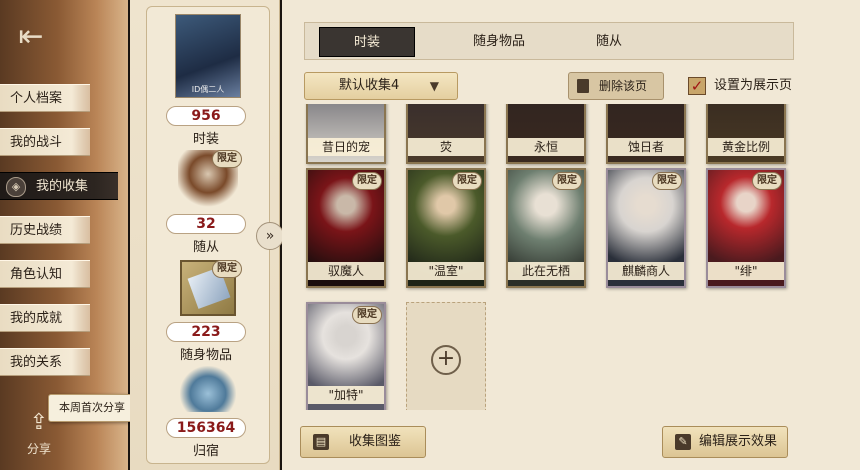 This screenshot has height=470, width=860. I want to click on chevron-down-icon: ▼, so click(434, 86).